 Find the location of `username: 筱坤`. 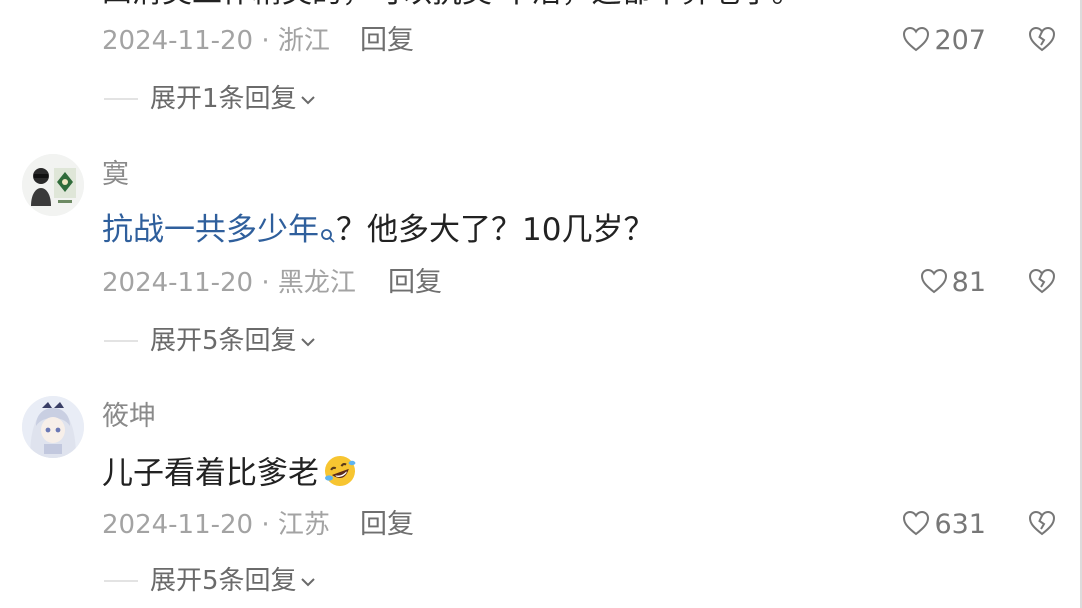

username: 筱坤 is located at coordinates (129, 417).